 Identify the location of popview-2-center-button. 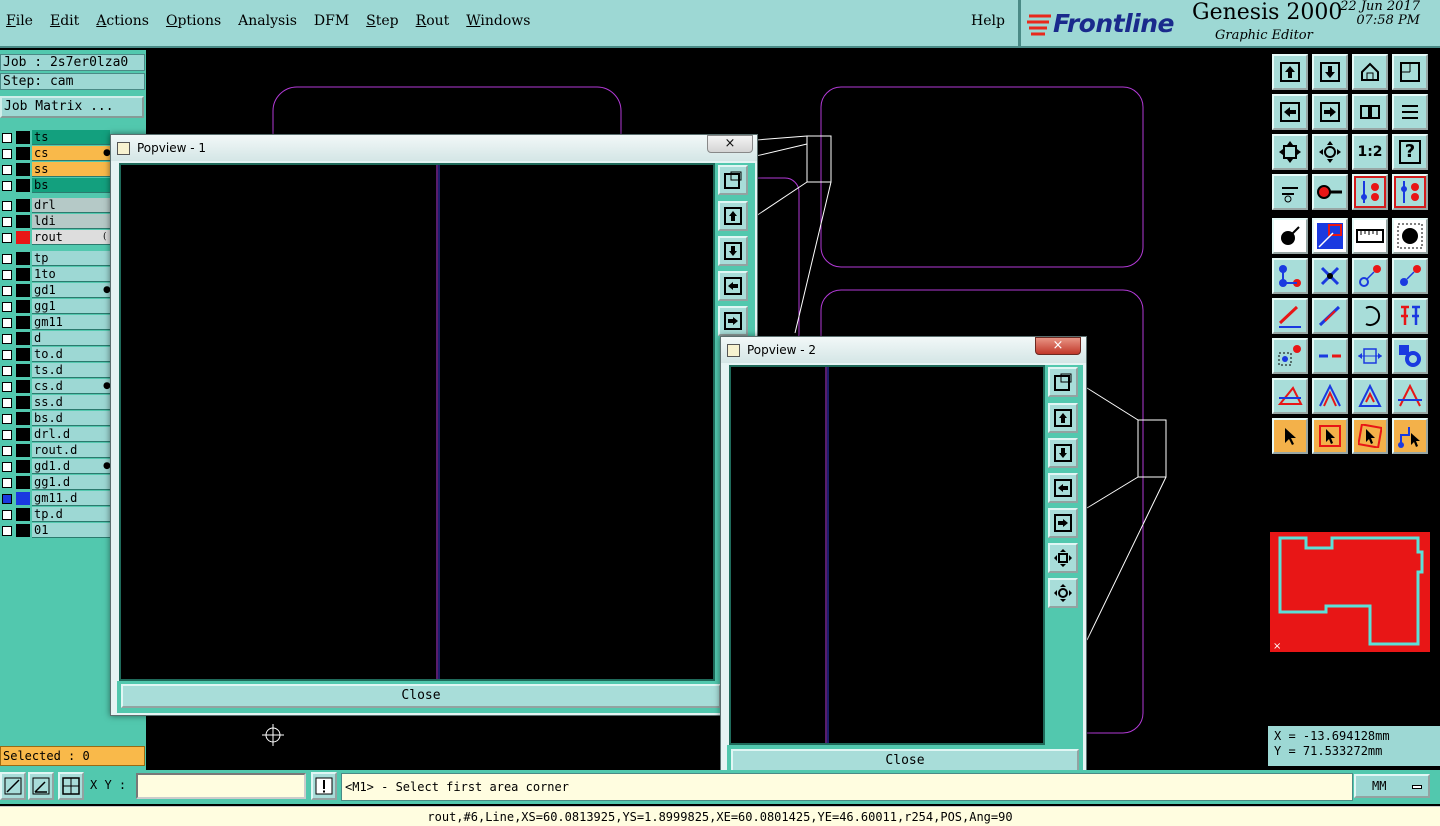
(1063, 593).